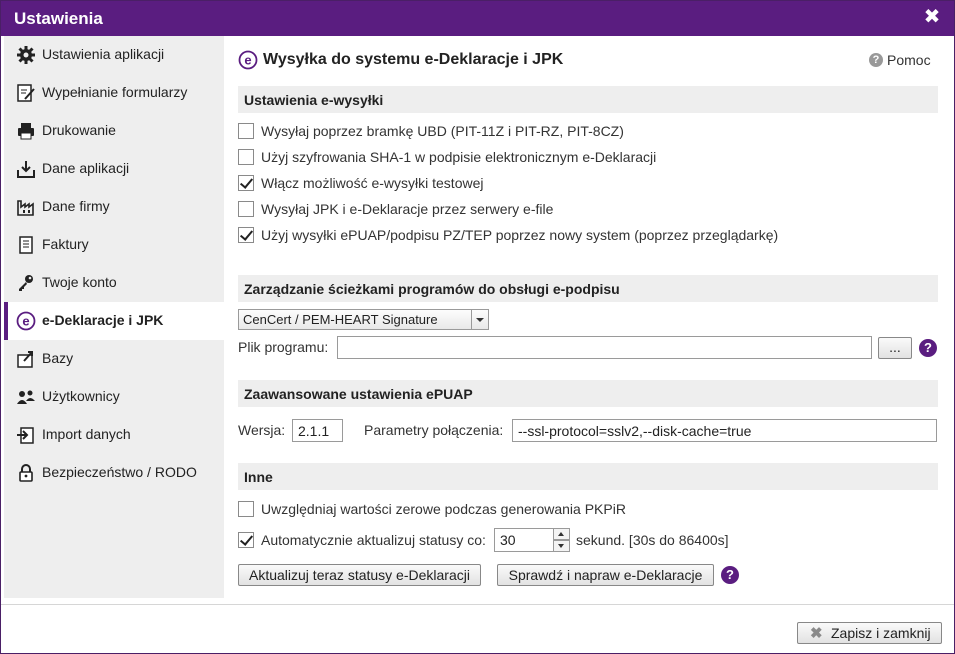 This screenshot has width=955, height=654. I want to click on sidebar-item-label: Bazy, so click(58, 358).